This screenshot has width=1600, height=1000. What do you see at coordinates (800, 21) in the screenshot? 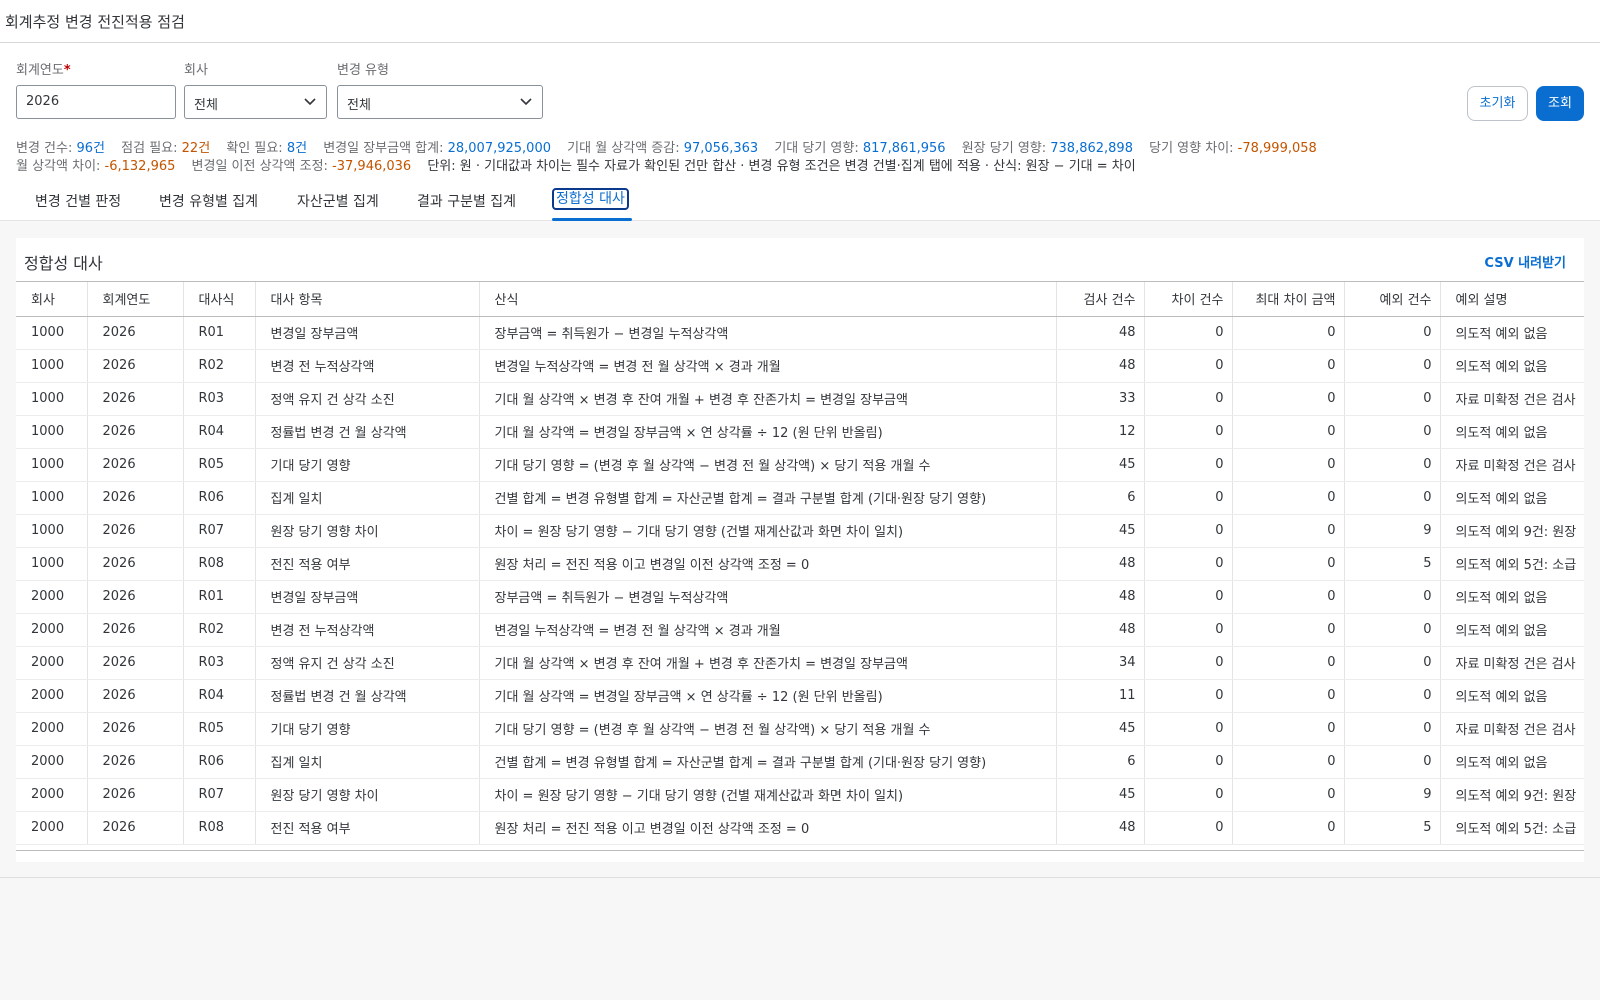
I see `page-header: 회계추정 변경 전진적용 점검` at bounding box center [800, 21].